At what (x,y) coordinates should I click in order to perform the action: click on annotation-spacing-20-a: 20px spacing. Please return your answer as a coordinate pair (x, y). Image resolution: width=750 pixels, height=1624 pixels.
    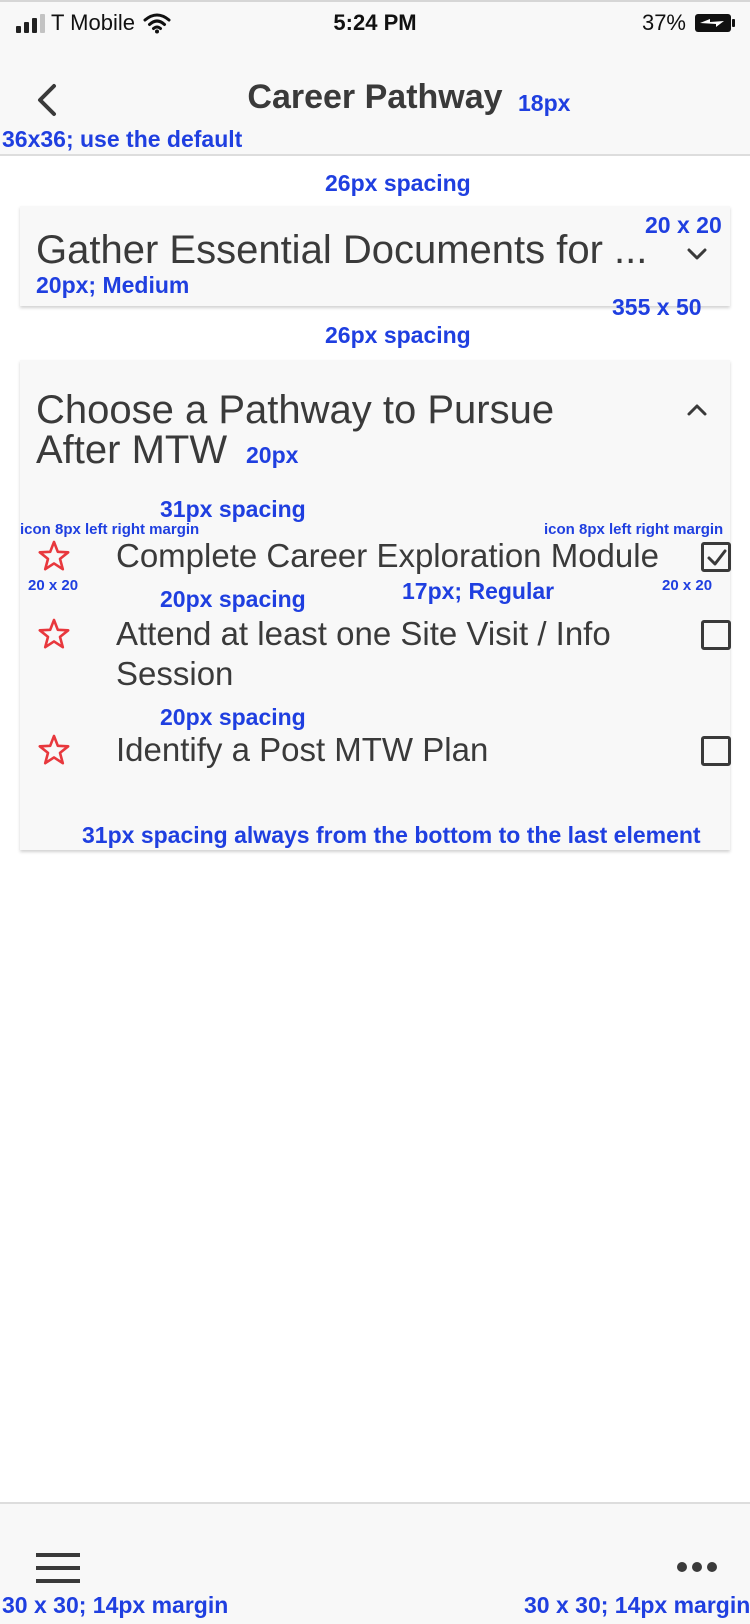
    Looking at the image, I should click on (233, 599).